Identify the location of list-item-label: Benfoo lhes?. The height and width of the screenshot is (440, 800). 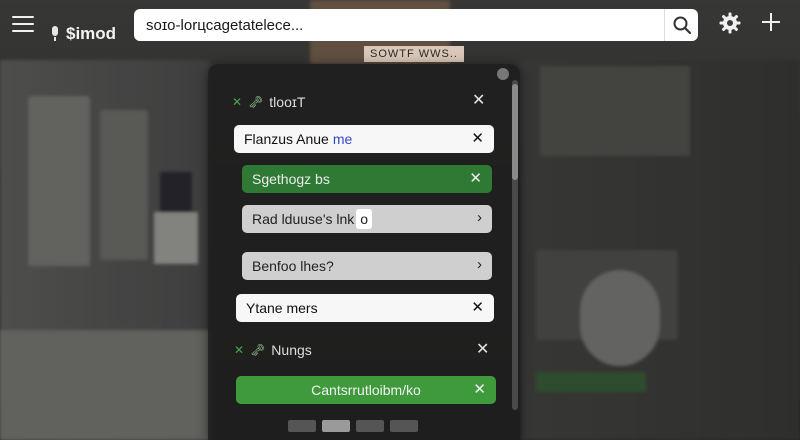
(293, 266).